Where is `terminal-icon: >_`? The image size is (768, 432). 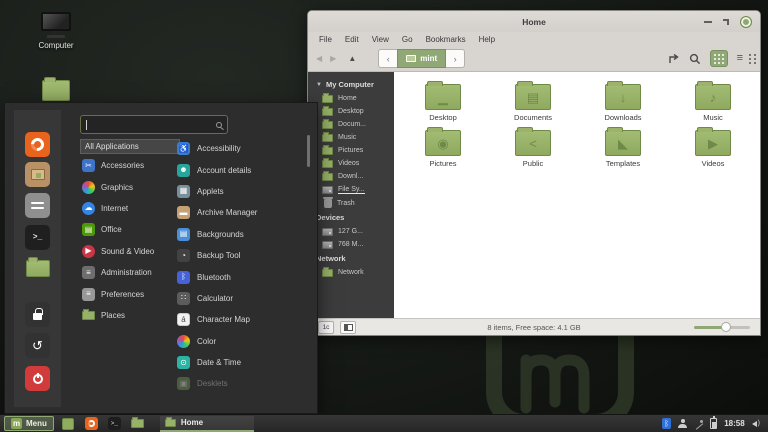
terminal-icon: >_ is located at coordinates (37, 237).